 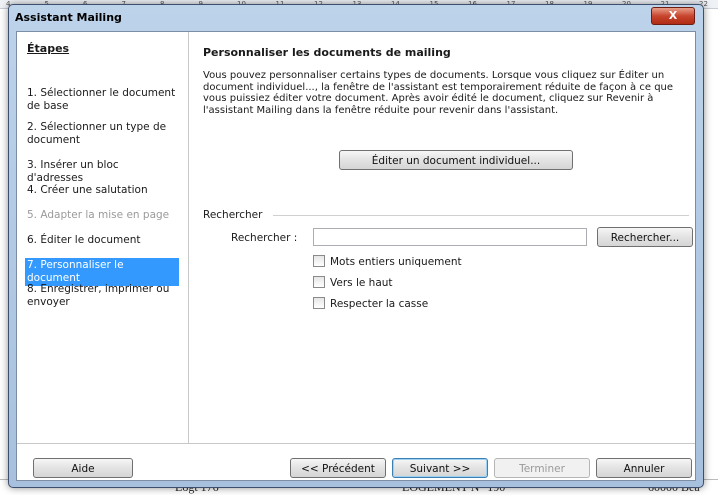 I want to click on step-adjust-layout: 5. Adapter la mise en page, so click(x=102, y=215).